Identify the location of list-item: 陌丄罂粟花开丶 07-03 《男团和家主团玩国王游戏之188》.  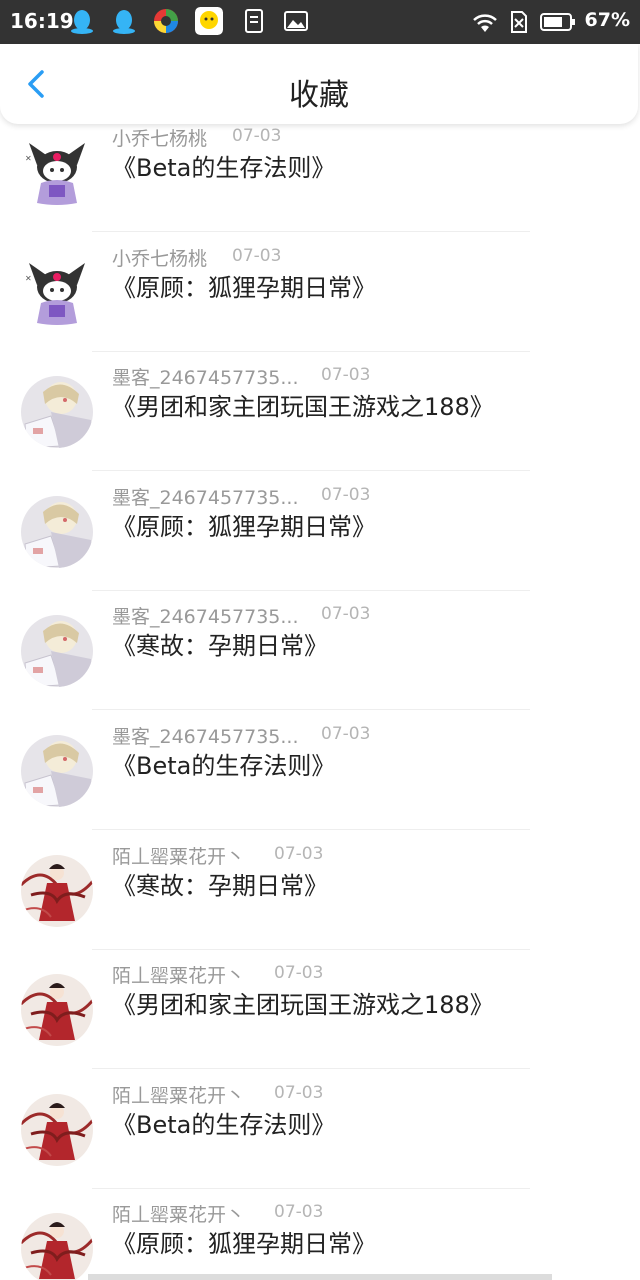
(320, 1009).